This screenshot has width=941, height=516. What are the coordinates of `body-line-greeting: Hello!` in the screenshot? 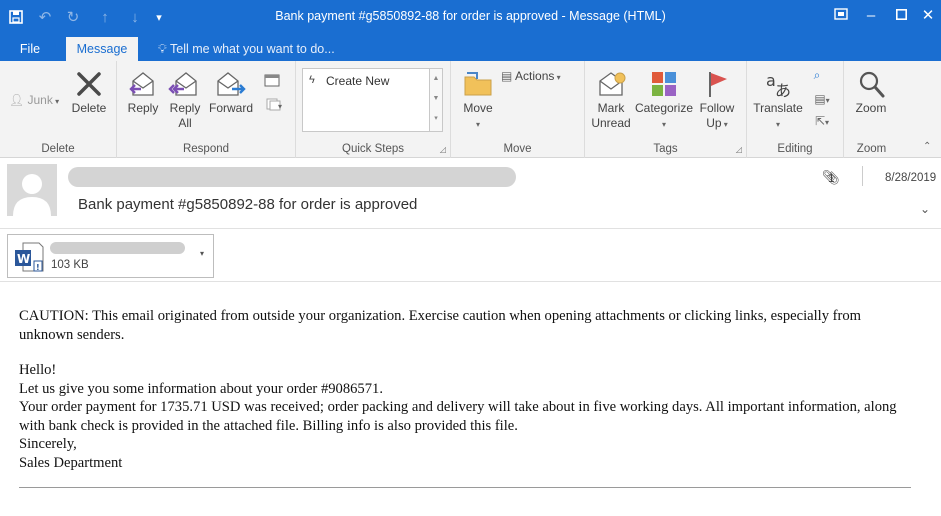 It's located at (38, 370).